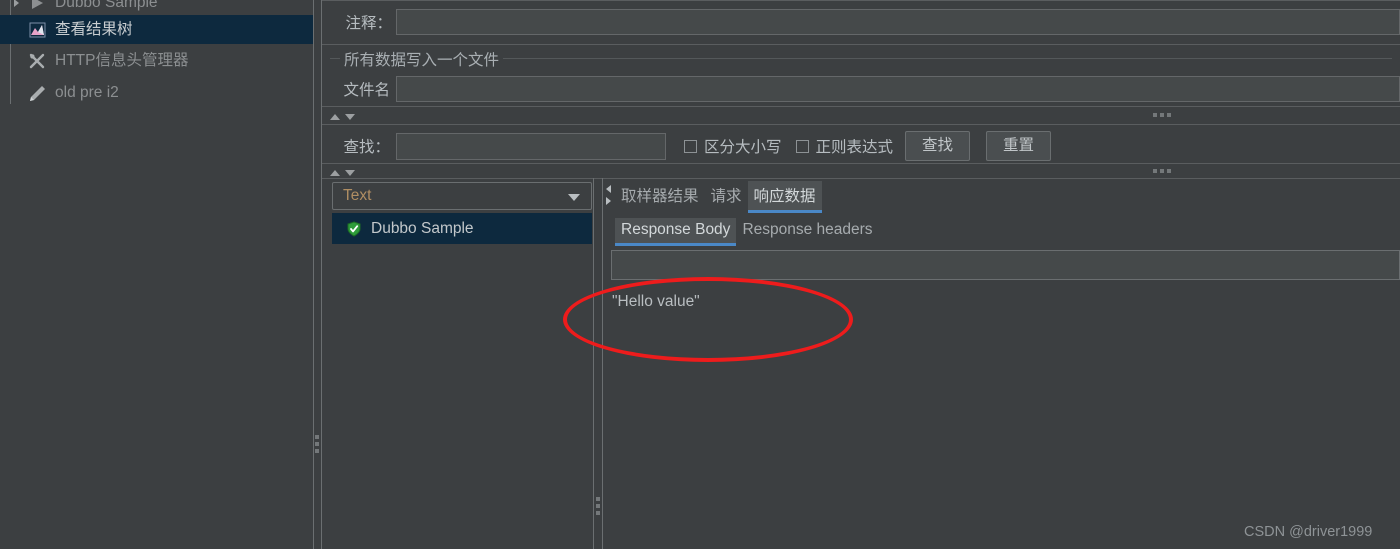  What do you see at coordinates (16, 3) in the screenshot?
I see `chevron-right-icon` at bounding box center [16, 3].